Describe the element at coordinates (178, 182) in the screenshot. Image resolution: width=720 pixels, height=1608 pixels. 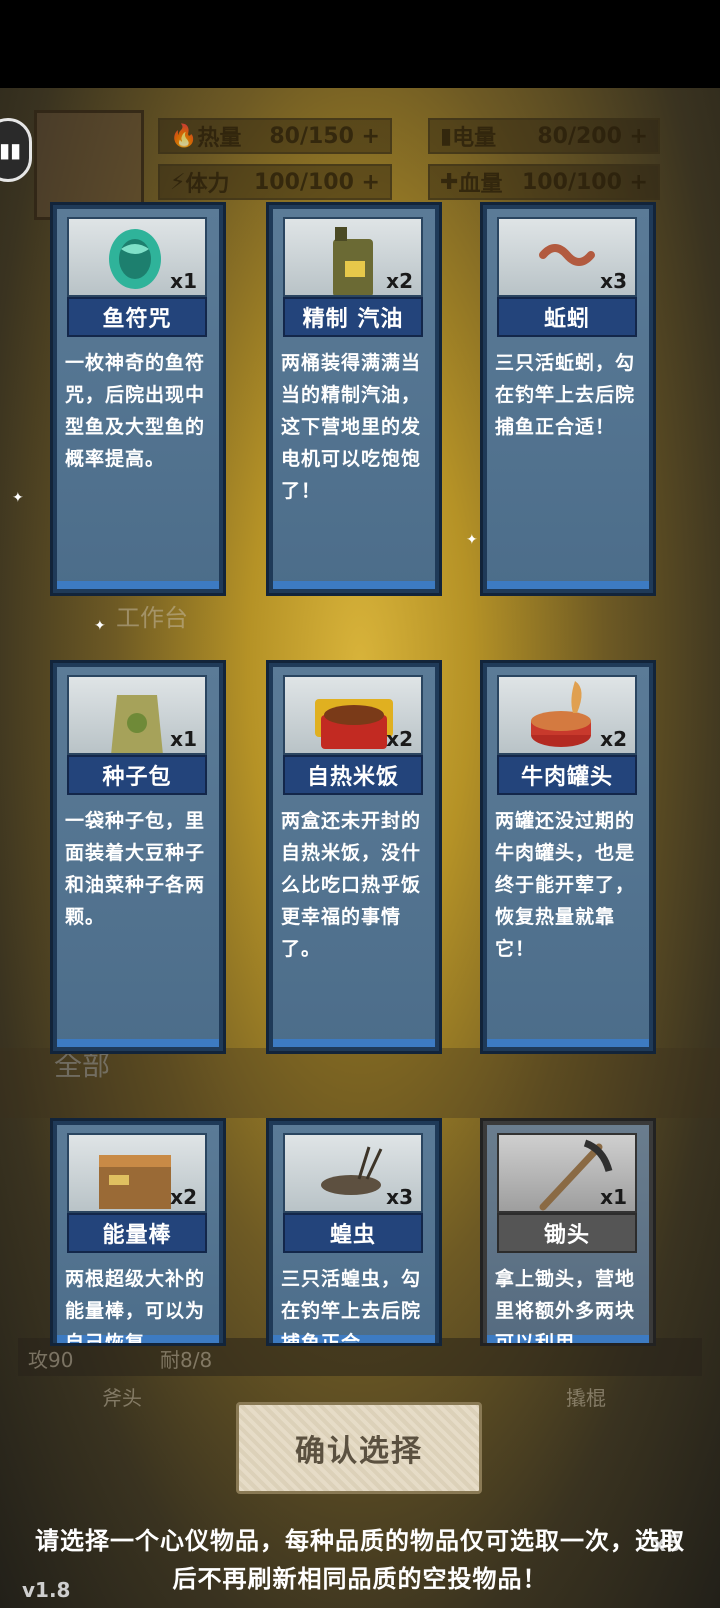
I see `lightning-icon: ⚡` at that location.